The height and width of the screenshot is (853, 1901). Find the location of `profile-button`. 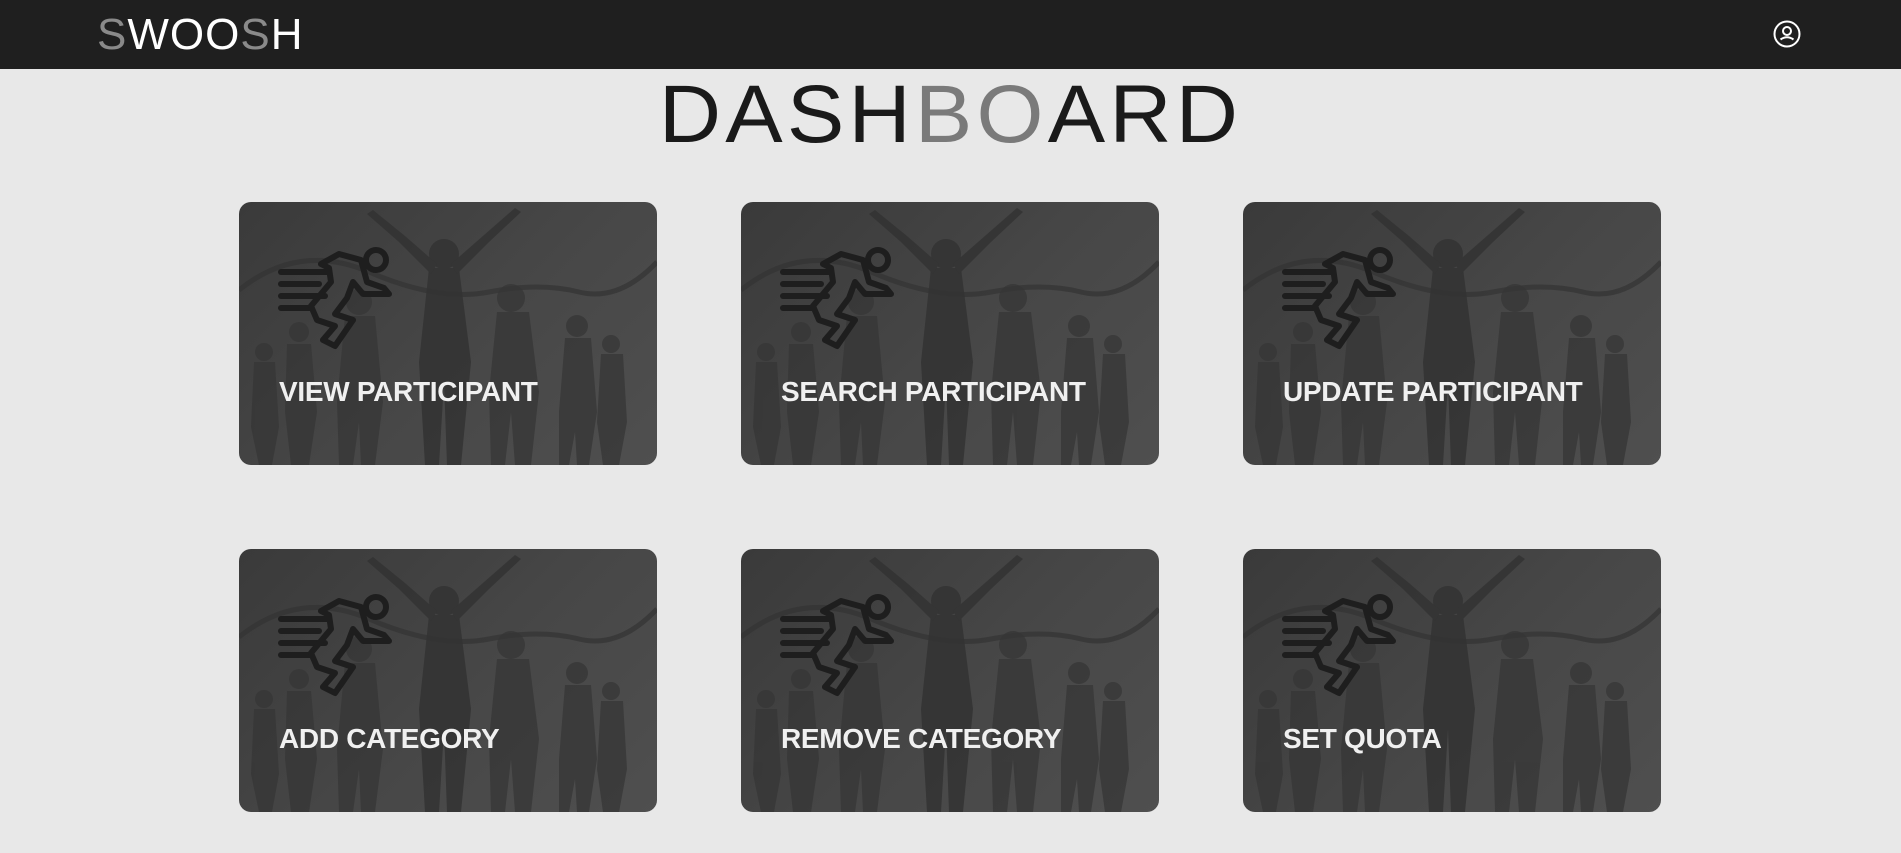

profile-button is located at coordinates (1787, 34).